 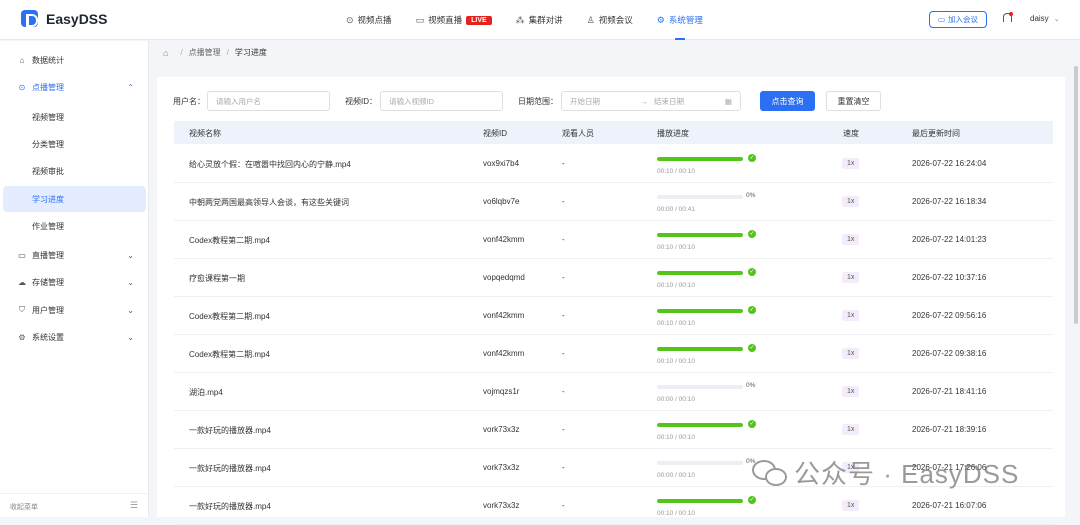 I want to click on cloud-icon: ☁, so click(x=22, y=282).